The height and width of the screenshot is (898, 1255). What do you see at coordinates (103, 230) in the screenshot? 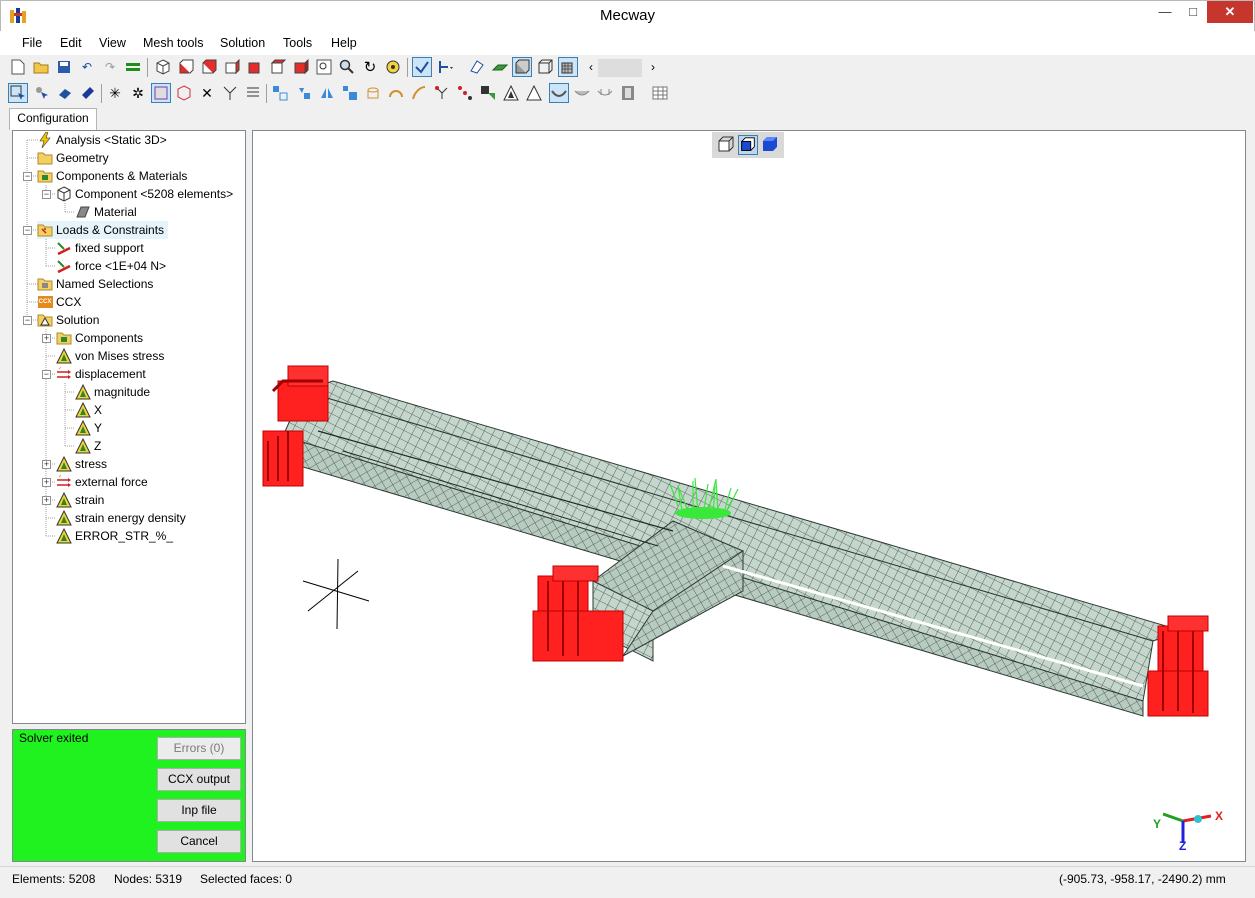
I see `tree-item-loads-constraints: Loads & Constraints` at bounding box center [103, 230].